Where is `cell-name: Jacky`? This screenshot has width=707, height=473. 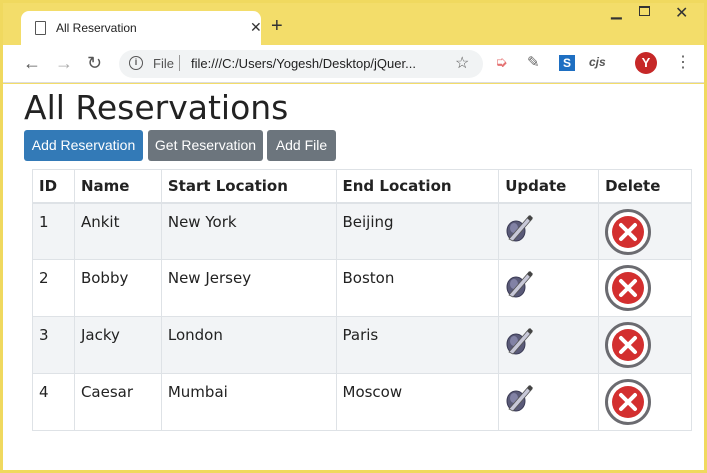
cell-name: Jacky is located at coordinates (117, 345).